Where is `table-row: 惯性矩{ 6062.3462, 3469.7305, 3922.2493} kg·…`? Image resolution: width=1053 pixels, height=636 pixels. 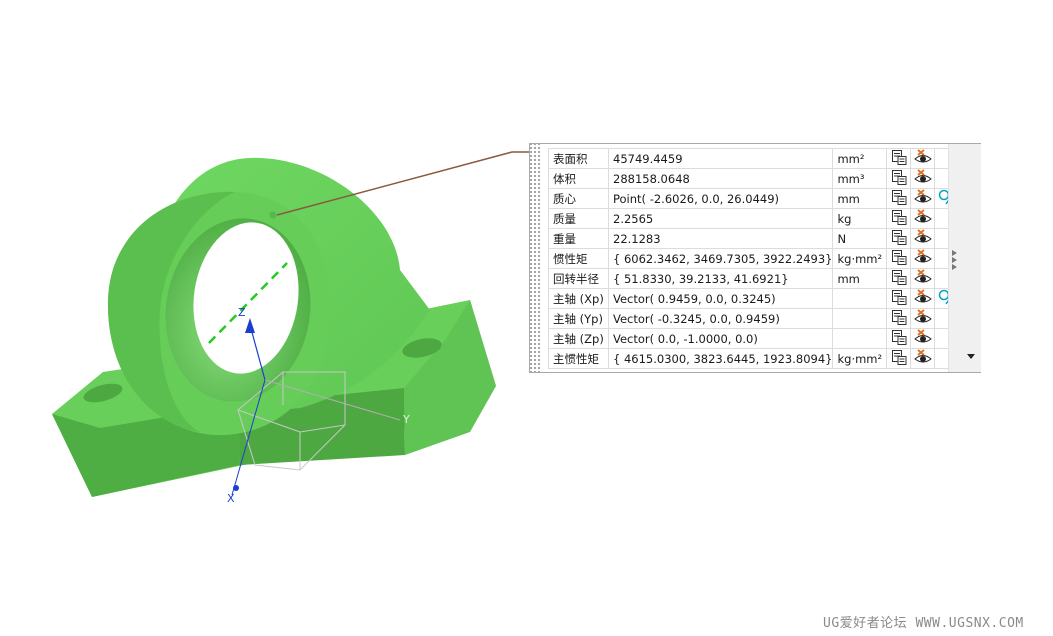
table-row: 惯性矩{ 6062.3462, 3469.7305, 3922.2493} kg·… is located at coordinates (754, 258).